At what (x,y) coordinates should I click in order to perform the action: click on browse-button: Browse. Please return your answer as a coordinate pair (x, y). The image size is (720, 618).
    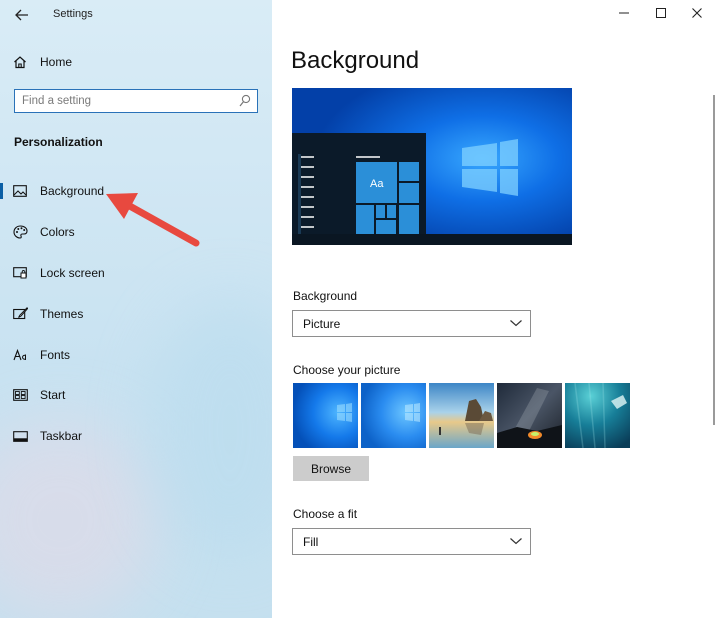
    Looking at the image, I should click on (331, 468).